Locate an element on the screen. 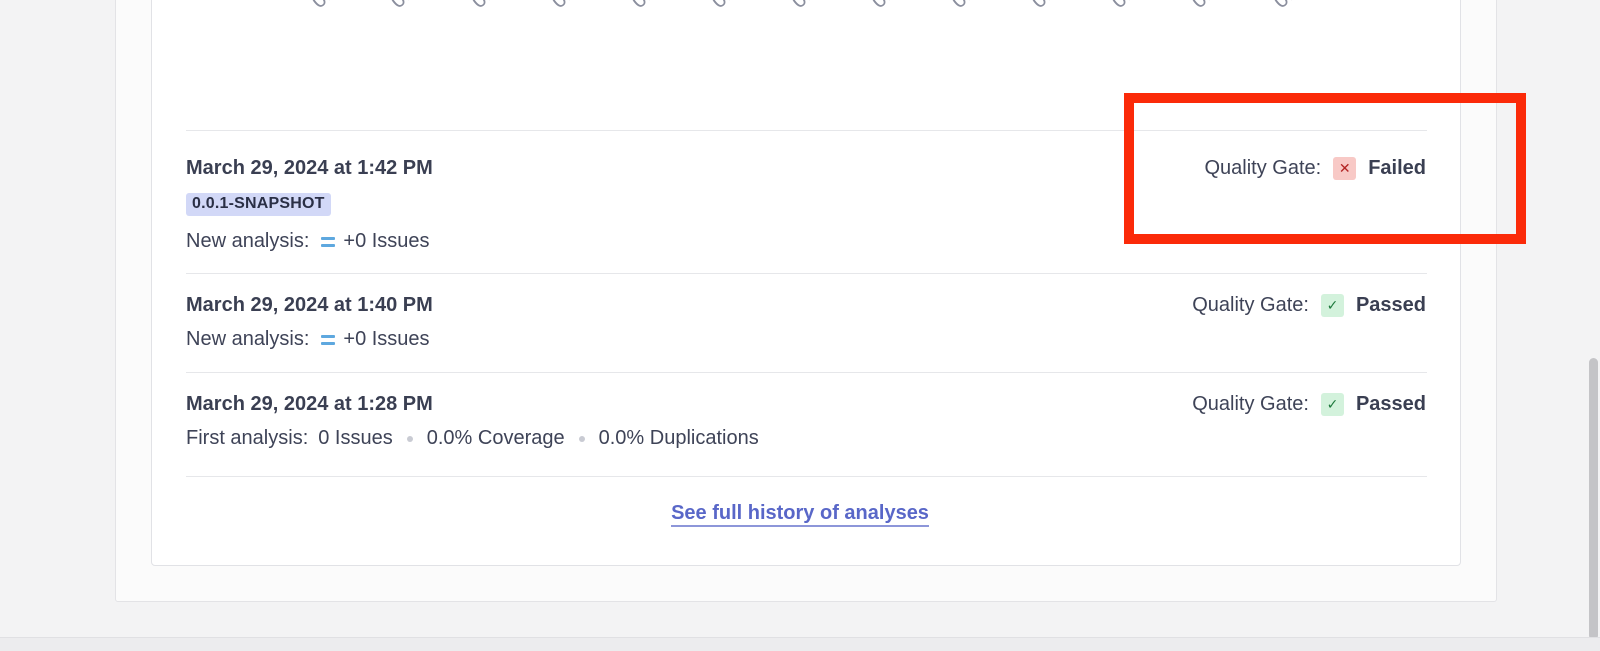 The width and height of the screenshot is (1600, 651). analysis-date: March 29, 2024 at 1:40 PM is located at coordinates (309, 305).